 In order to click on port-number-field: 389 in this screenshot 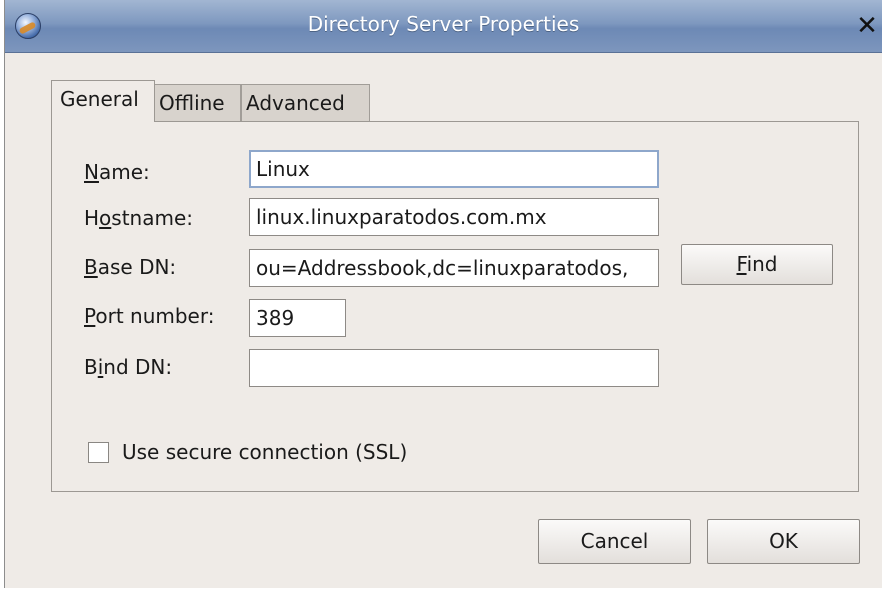, I will do `click(297, 318)`.